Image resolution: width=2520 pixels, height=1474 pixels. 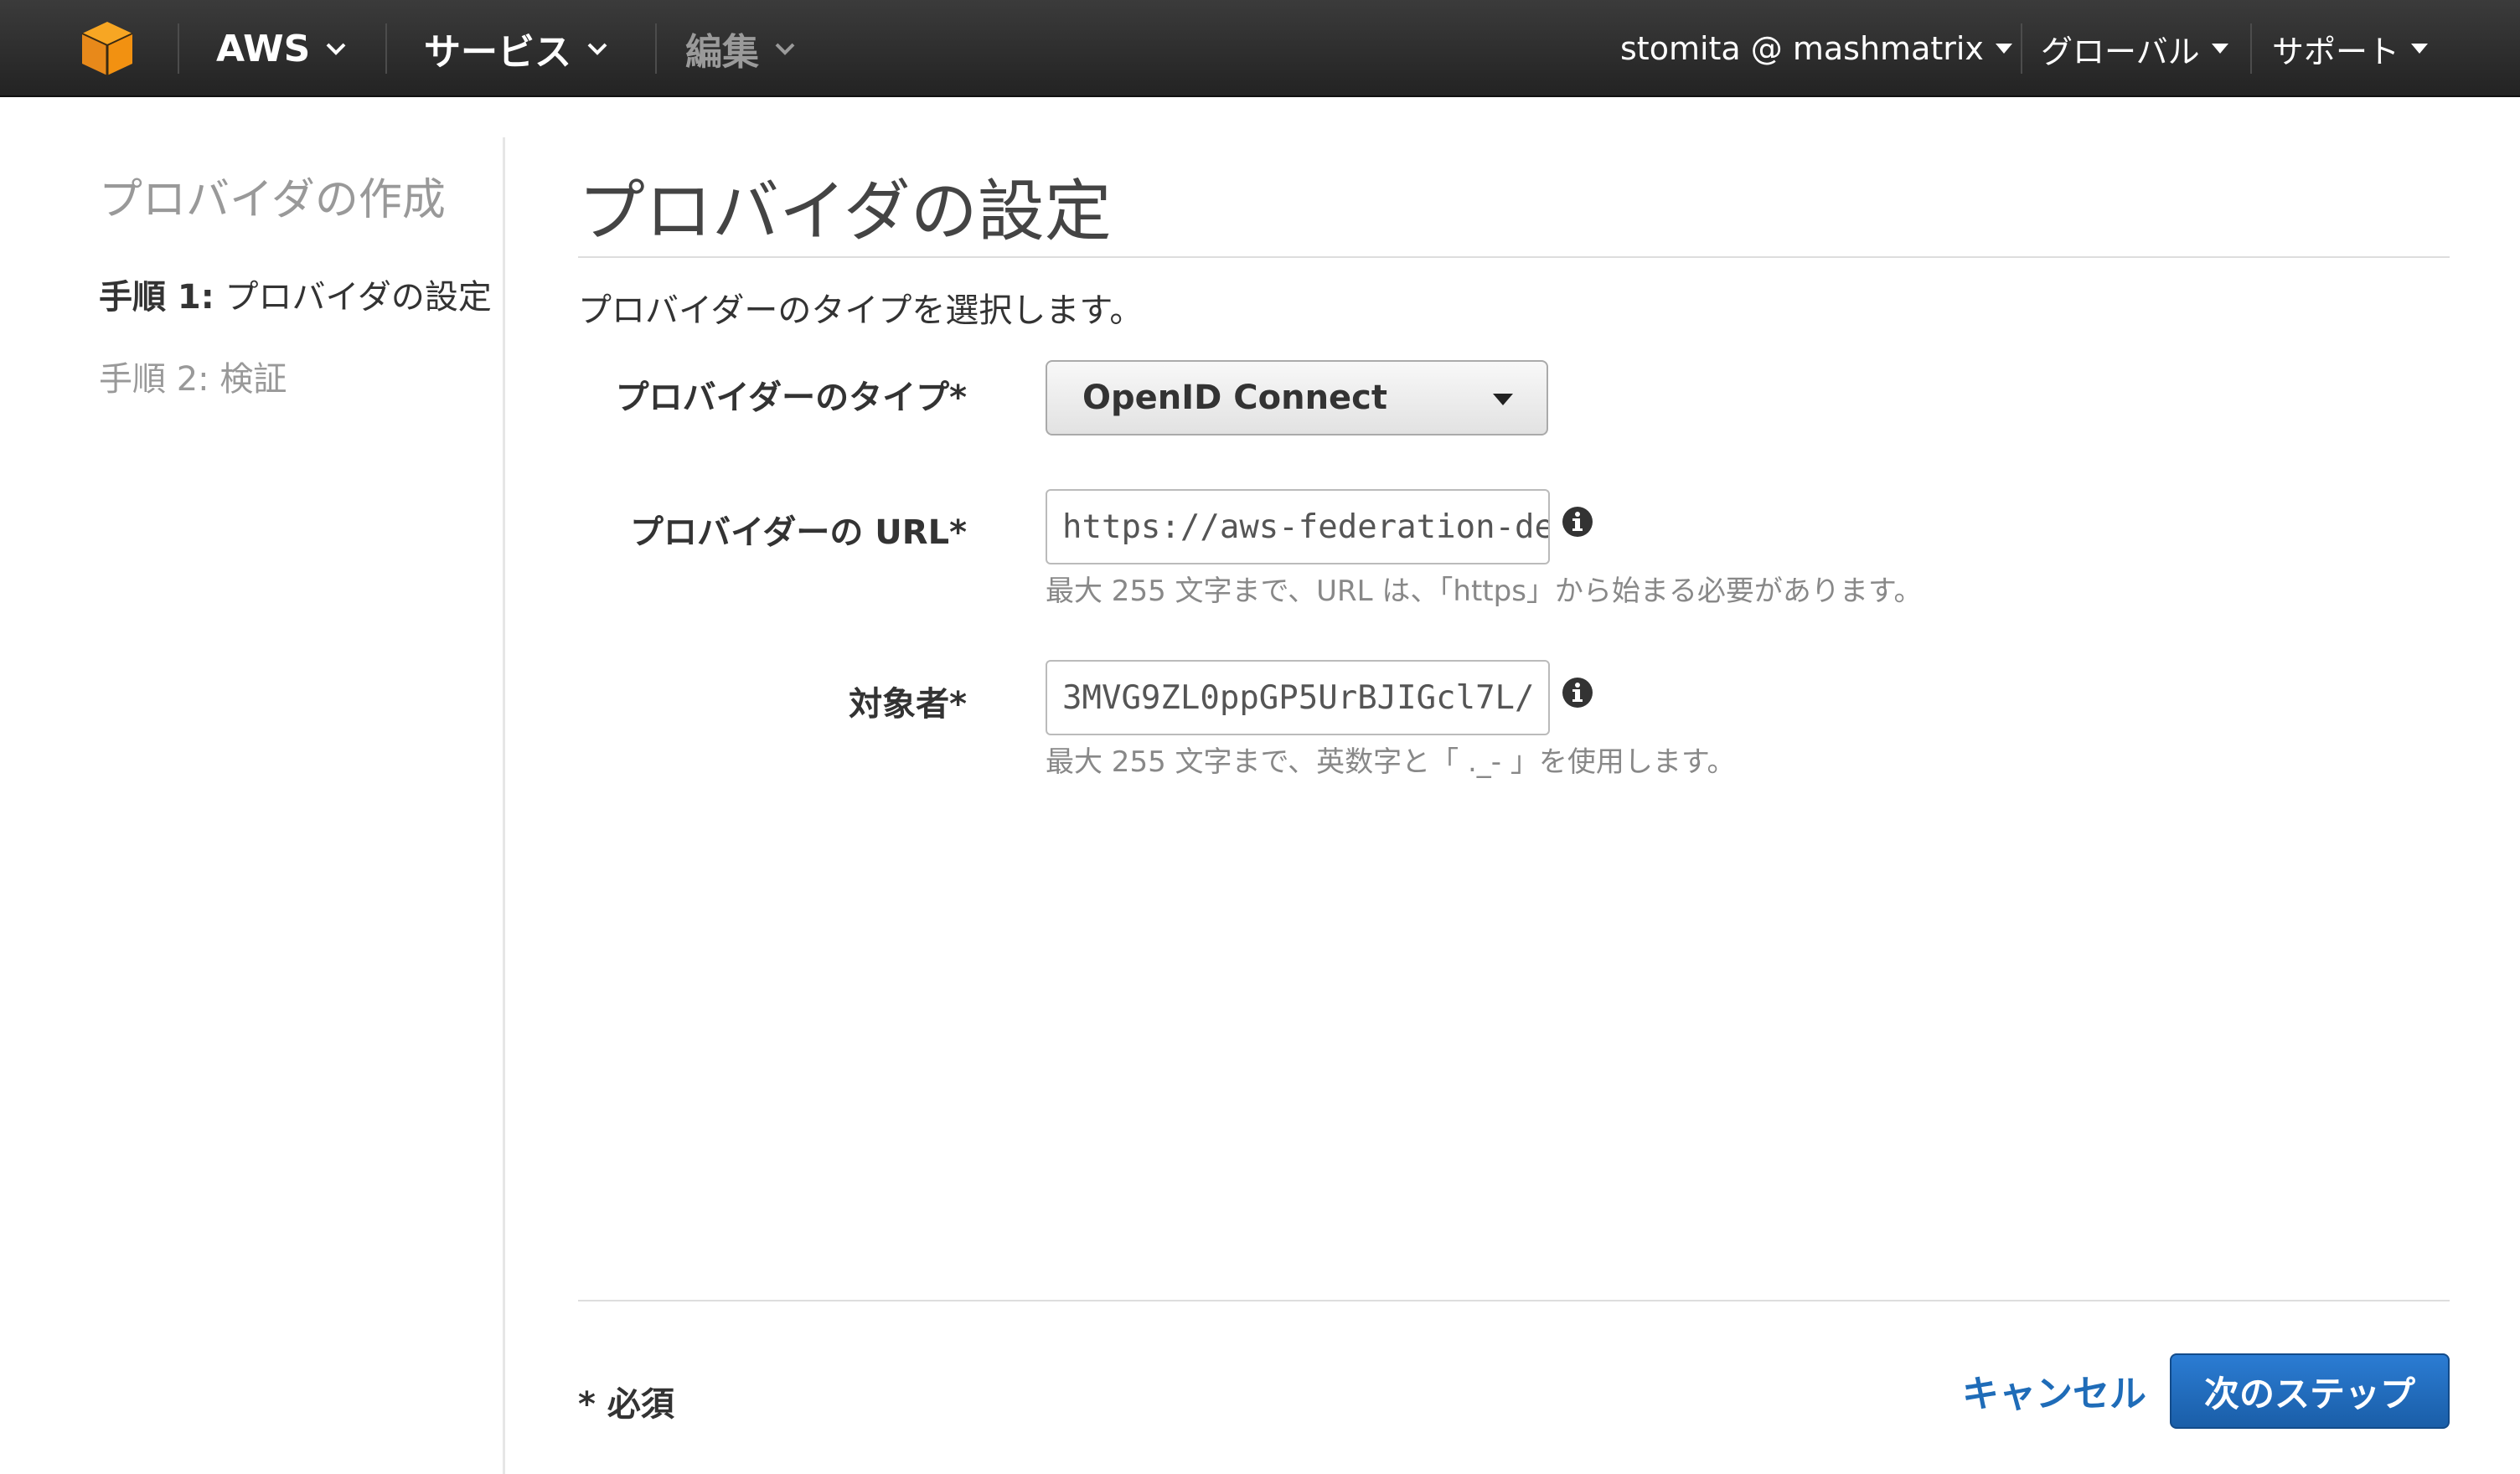 What do you see at coordinates (2336, 51) in the screenshot?
I see `support-menu-label: サポート` at bounding box center [2336, 51].